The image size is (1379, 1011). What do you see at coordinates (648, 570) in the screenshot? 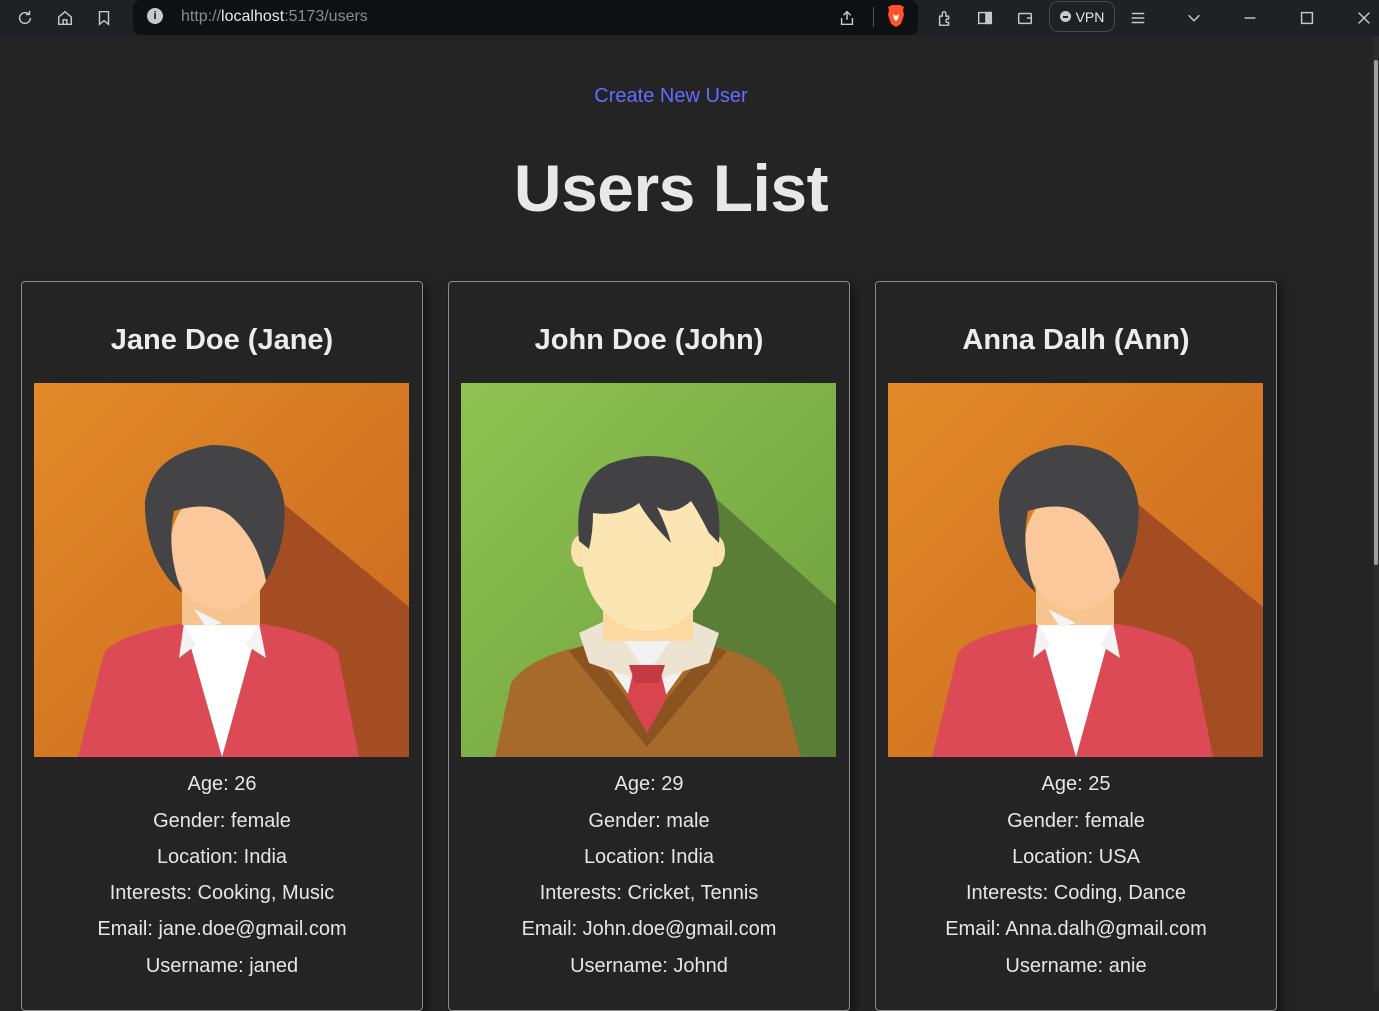
I see `male-avatar-icon` at bounding box center [648, 570].